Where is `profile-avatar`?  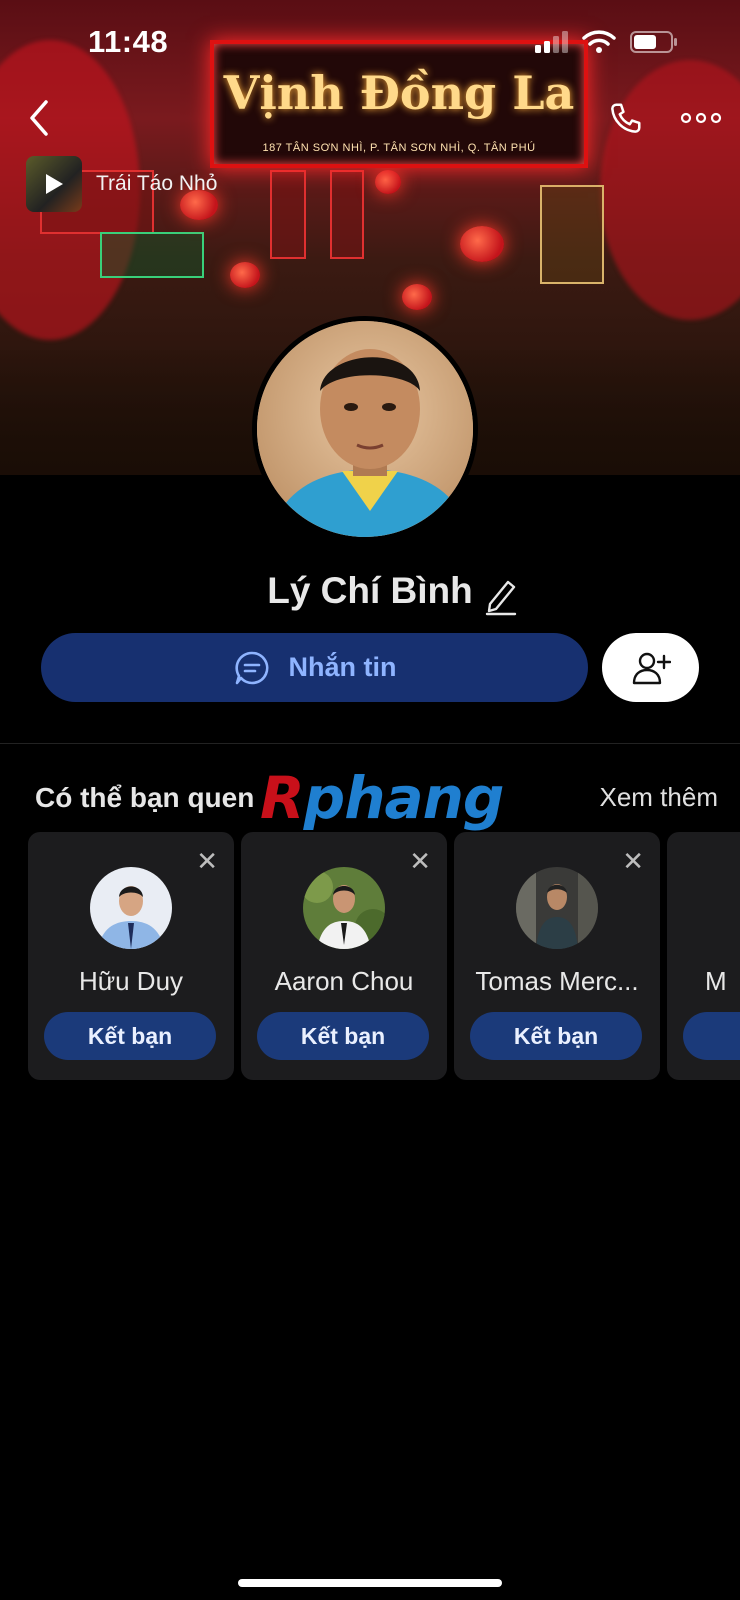
profile-avatar is located at coordinates (365, 429).